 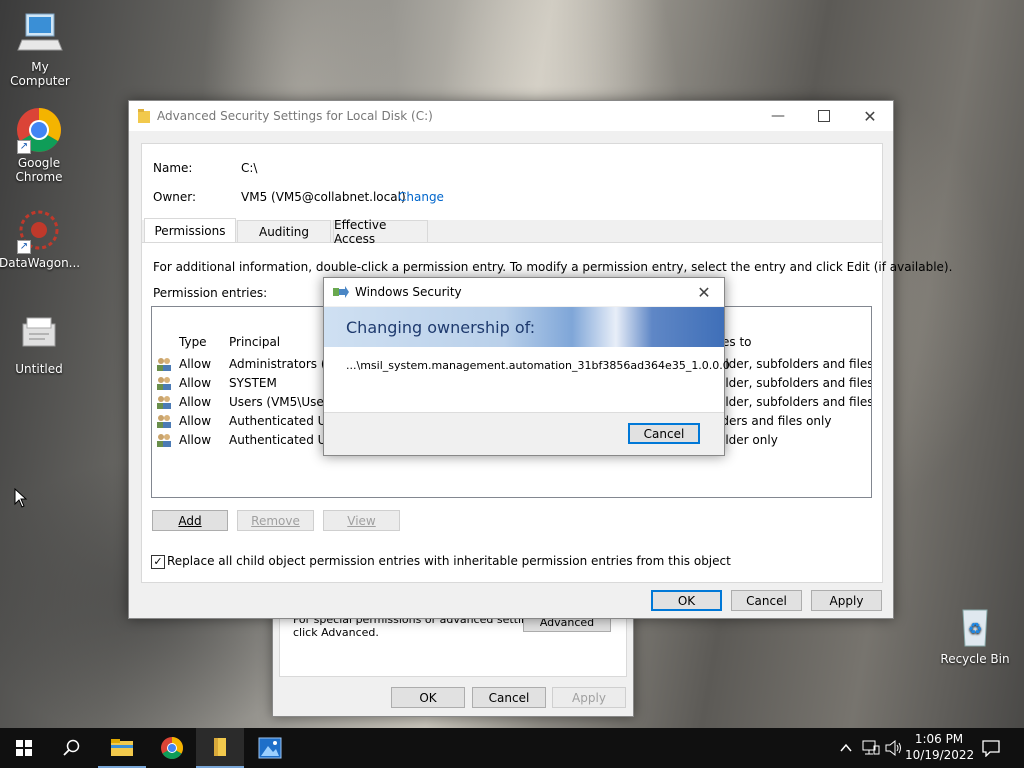 I want to click on maximize-icon, so click(x=824, y=116).